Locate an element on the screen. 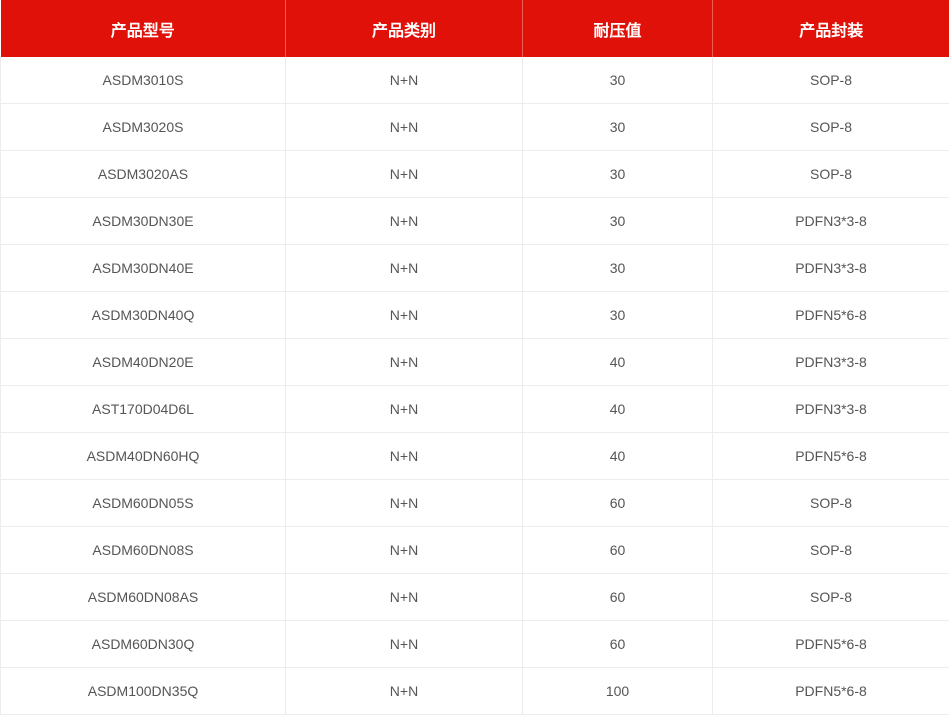  table-row: ASDM60DN30Q N+N 60 PDFN5*6-8 is located at coordinates (474, 644).